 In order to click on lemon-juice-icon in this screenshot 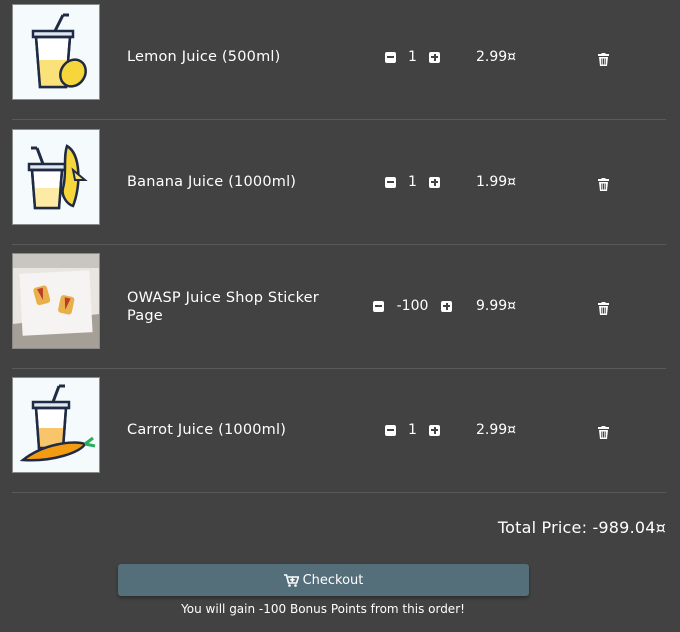, I will do `click(56, 52)`.